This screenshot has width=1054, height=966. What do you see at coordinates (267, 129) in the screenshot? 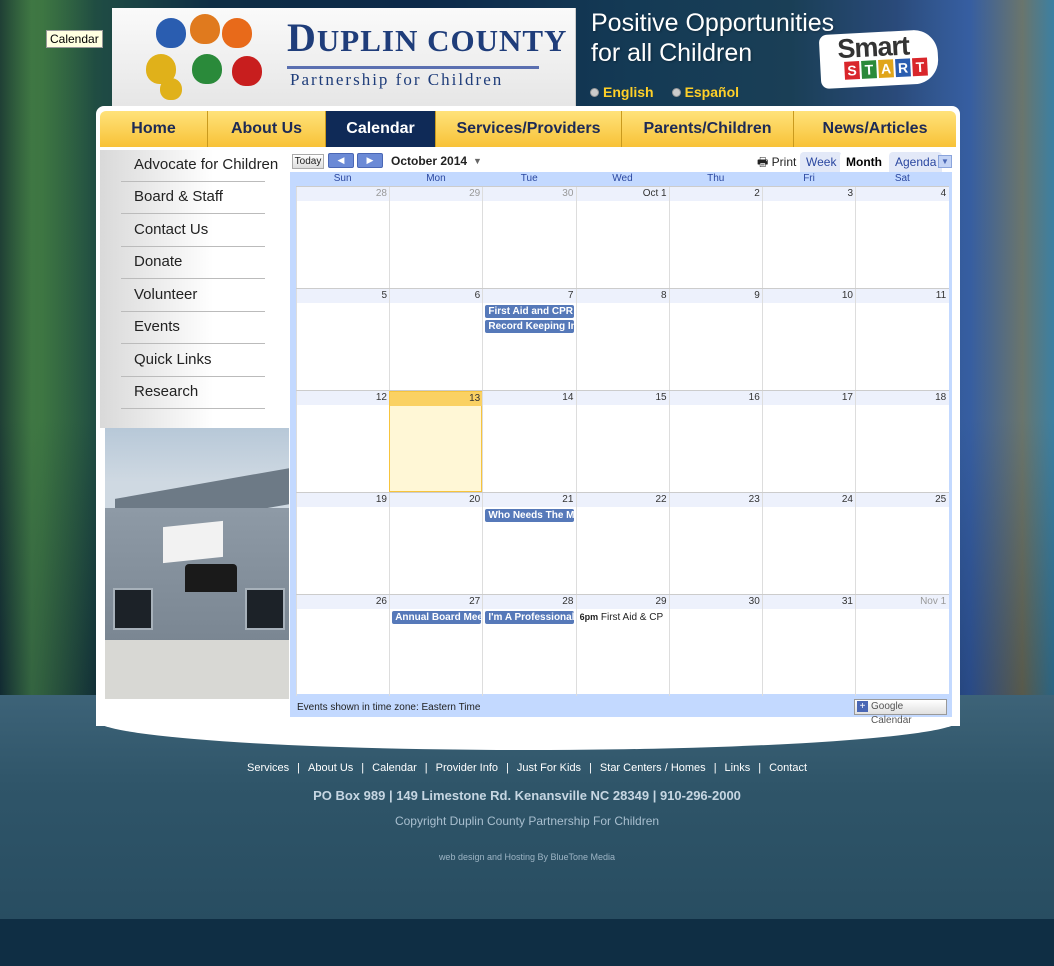
I see `nav-about-us: About Us` at bounding box center [267, 129].